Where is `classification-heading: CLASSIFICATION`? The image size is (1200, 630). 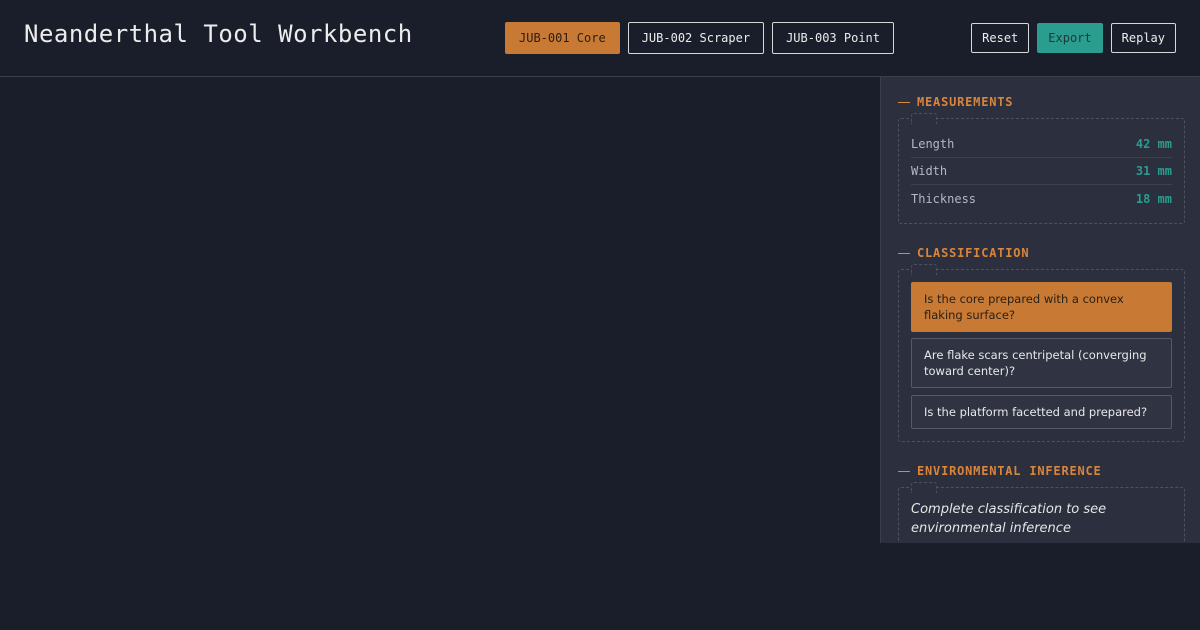
classification-heading: CLASSIFICATION is located at coordinates (963, 253).